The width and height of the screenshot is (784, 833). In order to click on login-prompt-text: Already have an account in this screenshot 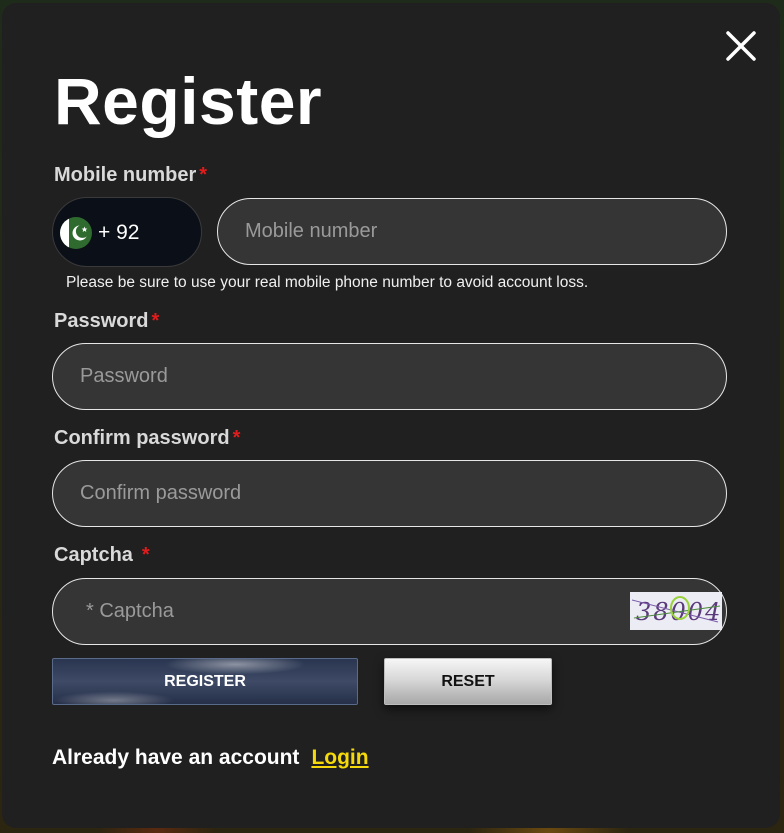, I will do `click(176, 757)`.